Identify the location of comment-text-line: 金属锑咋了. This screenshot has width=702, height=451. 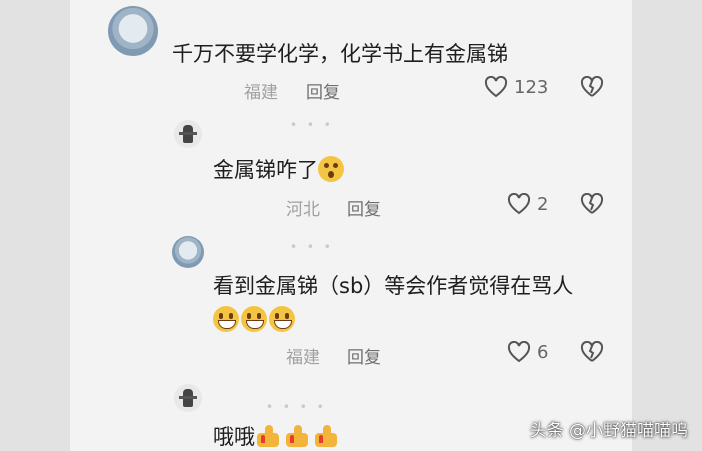
(279, 170).